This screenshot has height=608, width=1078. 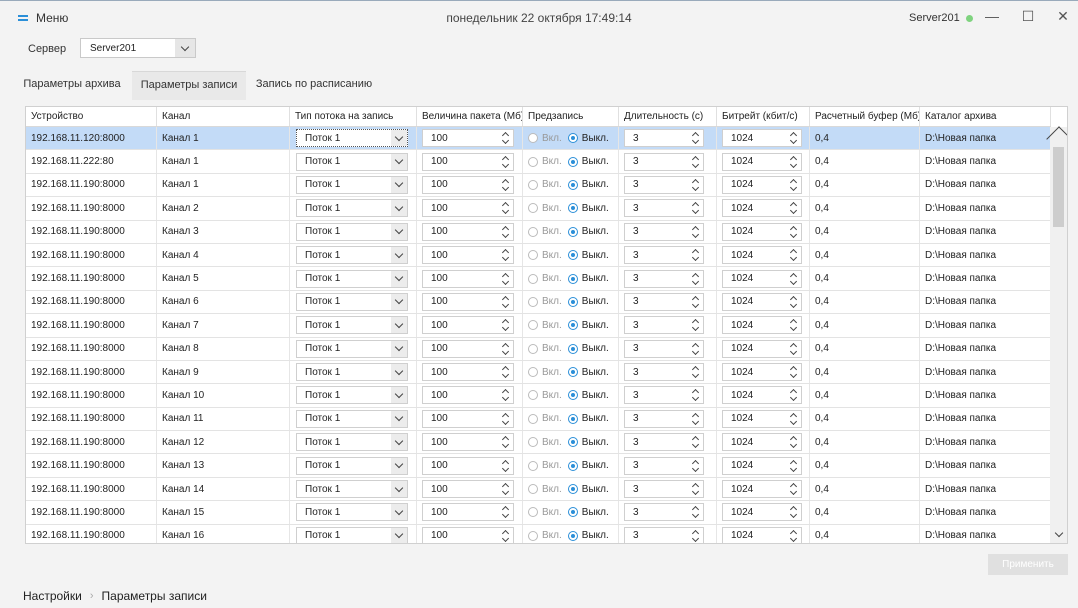 What do you see at coordinates (865, 116) in the screenshot?
I see `col-header-buffer: Расчетный буфер (Мб)` at bounding box center [865, 116].